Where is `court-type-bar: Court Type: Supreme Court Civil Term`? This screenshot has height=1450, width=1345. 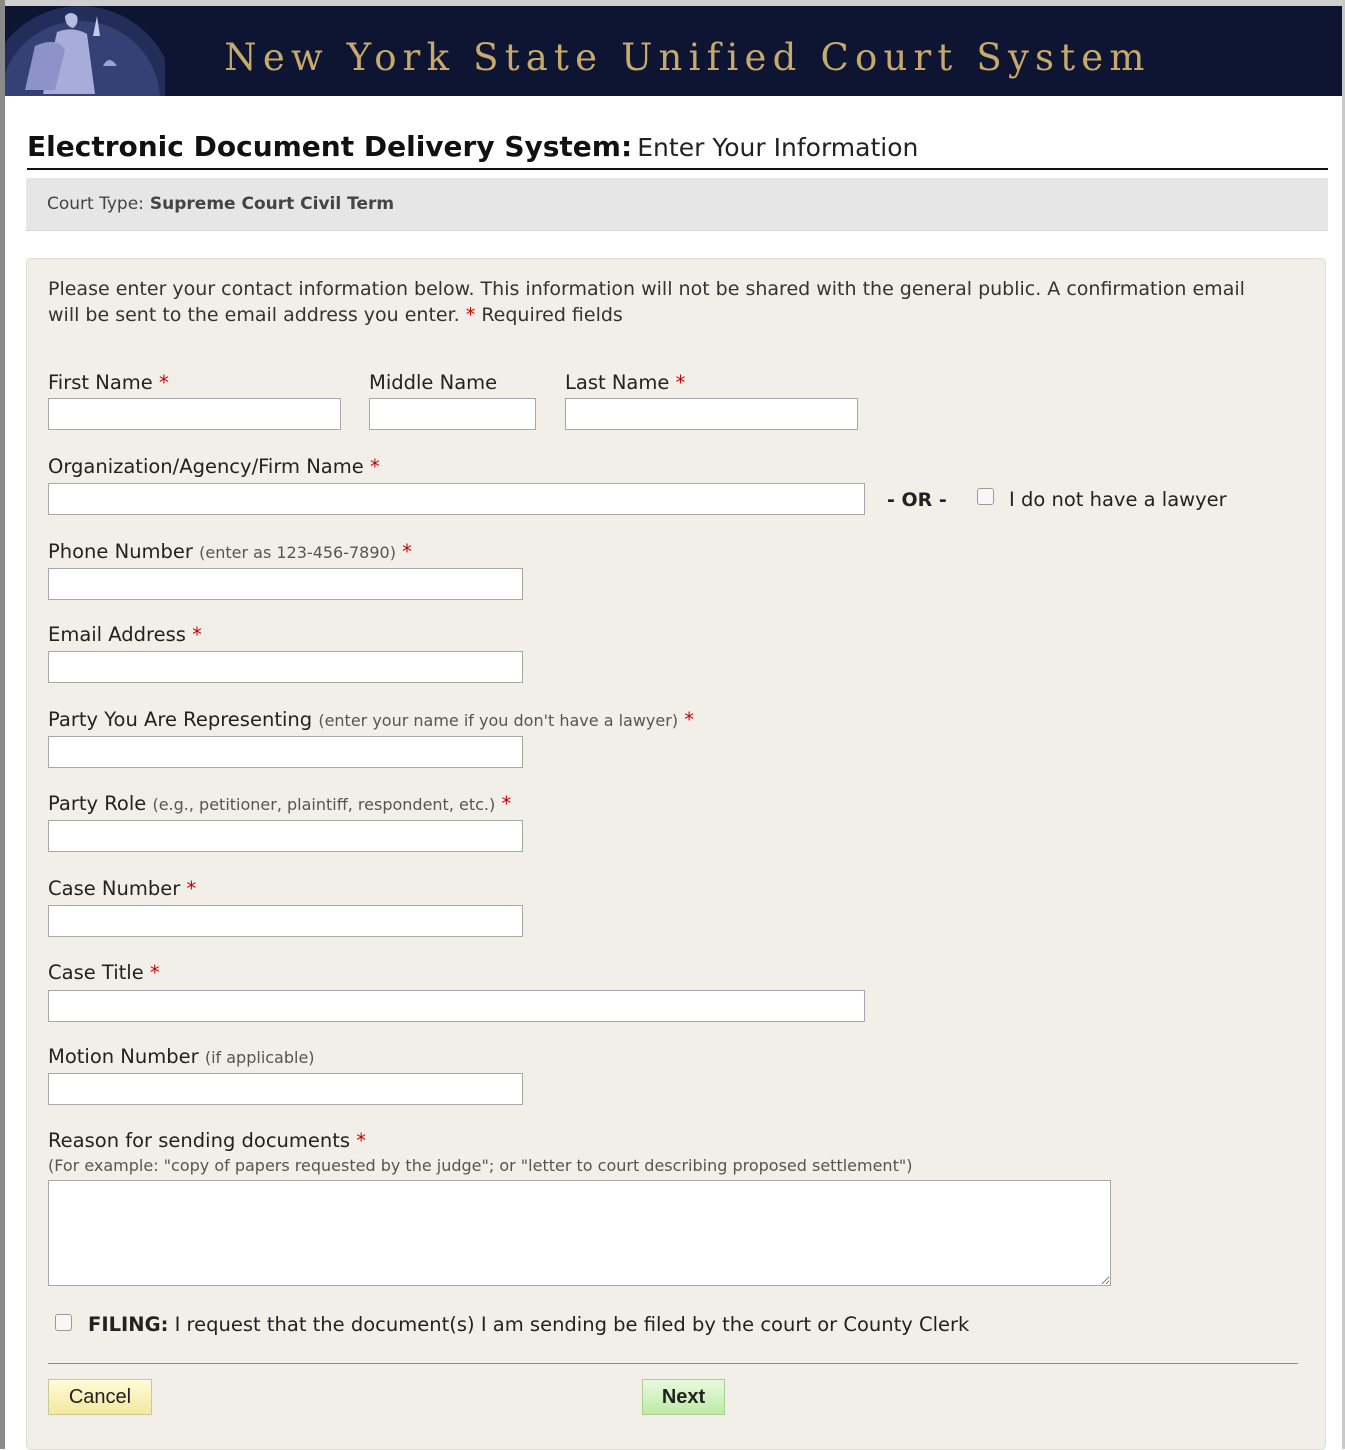
court-type-bar: Court Type: Supreme Court Civil Term is located at coordinates (677, 204).